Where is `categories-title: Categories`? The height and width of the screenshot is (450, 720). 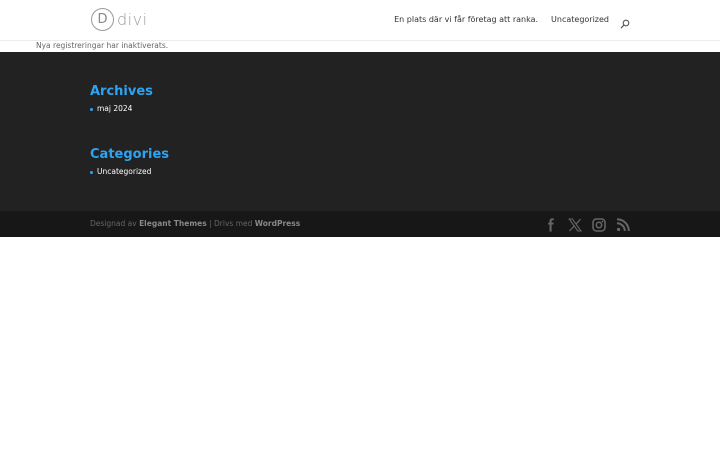
categories-title: Categories is located at coordinates (130, 154).